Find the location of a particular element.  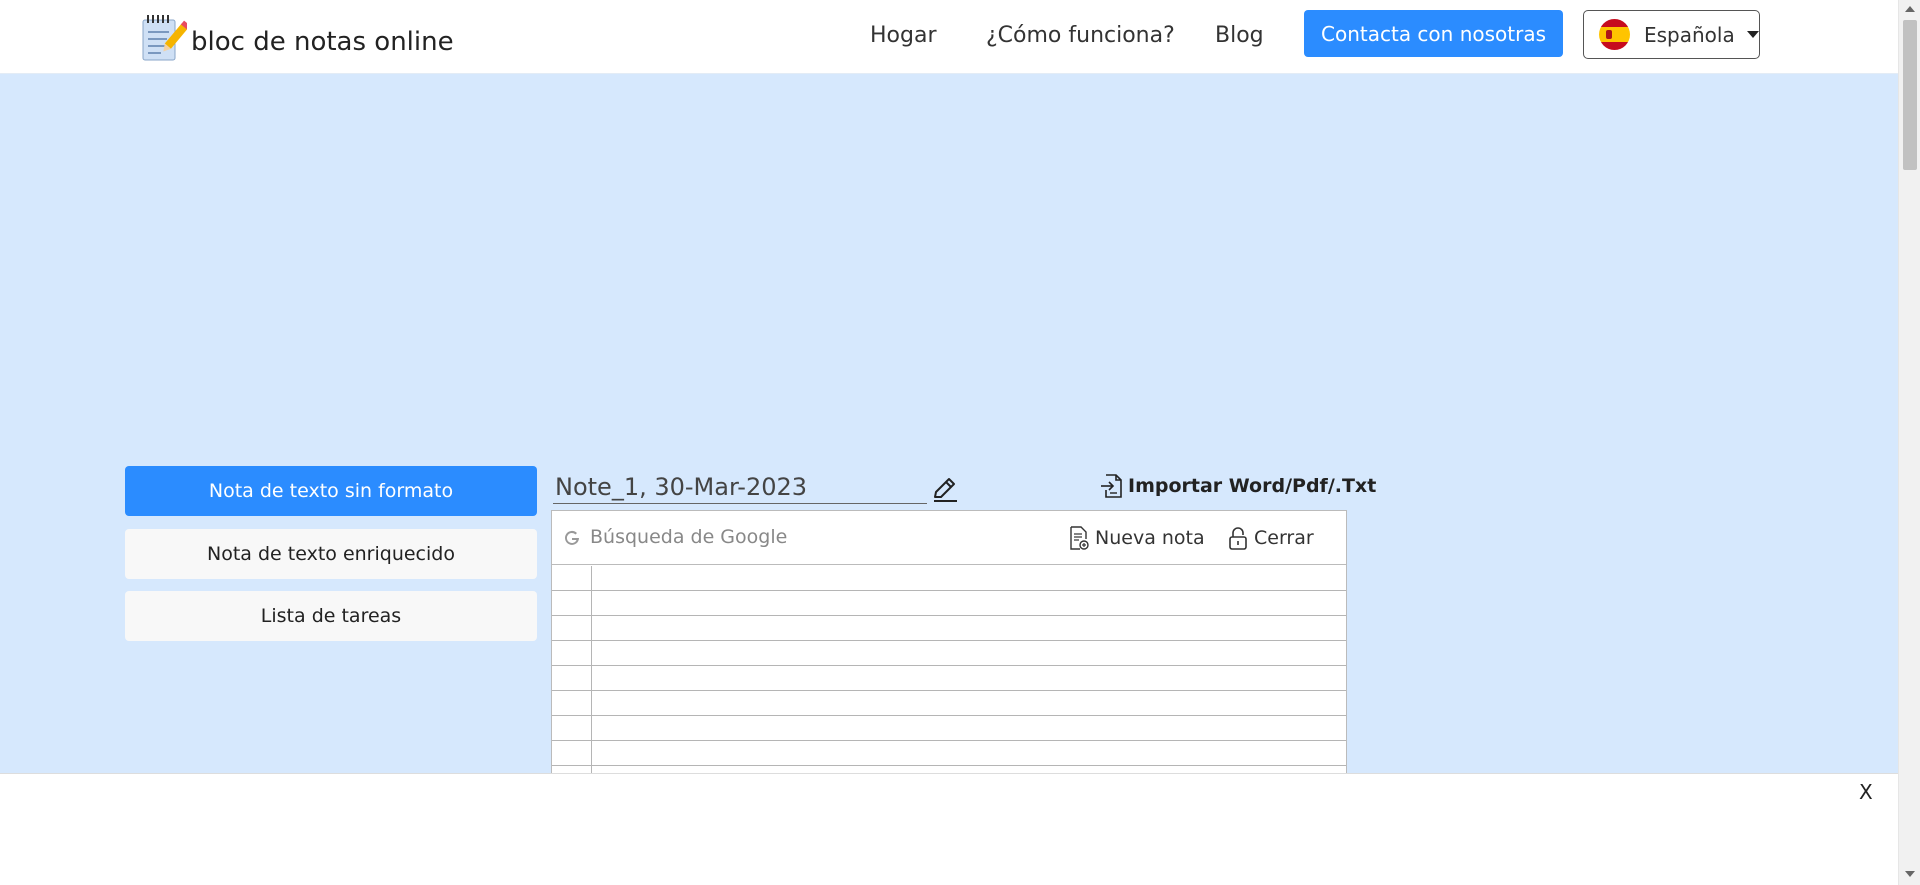

chevron-down-icon is located at coordinates (1752, 34).